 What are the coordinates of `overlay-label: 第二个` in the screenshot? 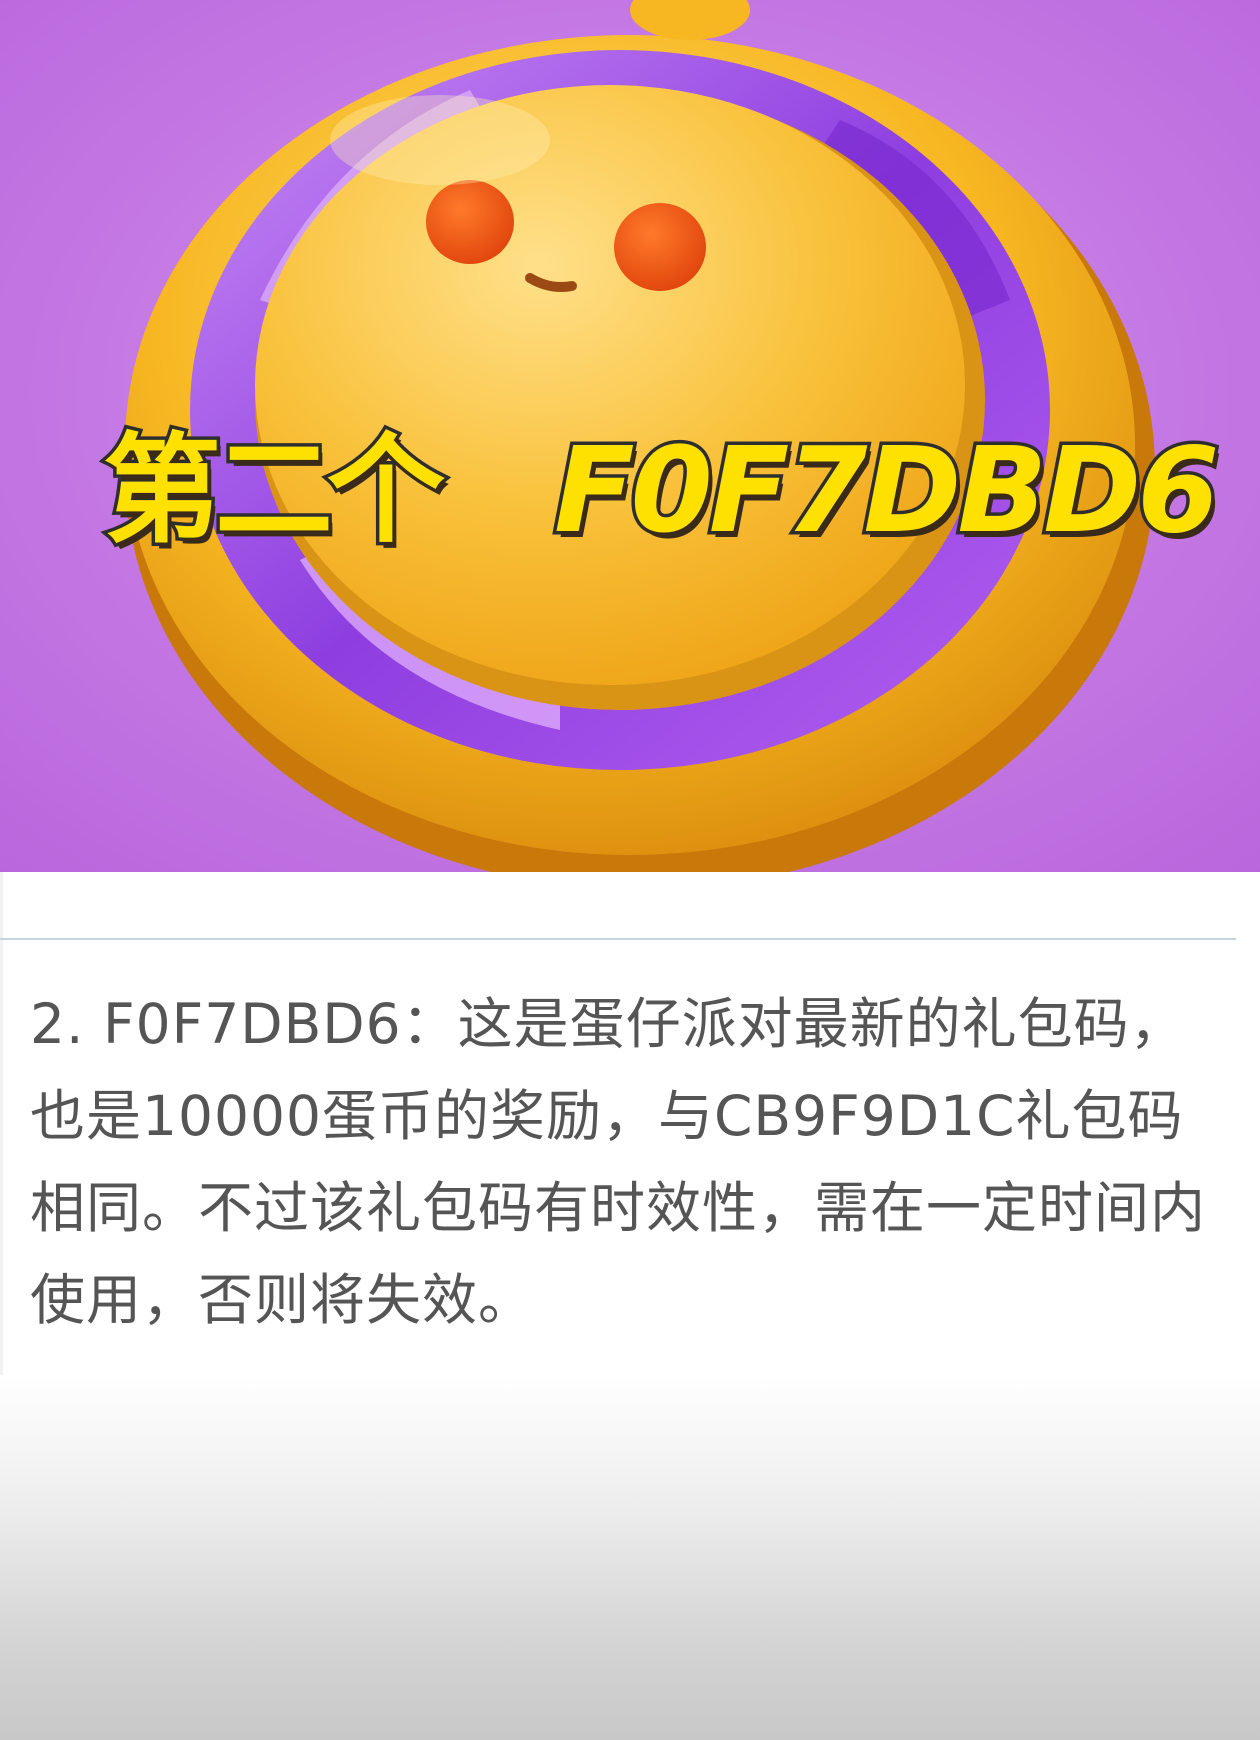 It's located at (273, 490).